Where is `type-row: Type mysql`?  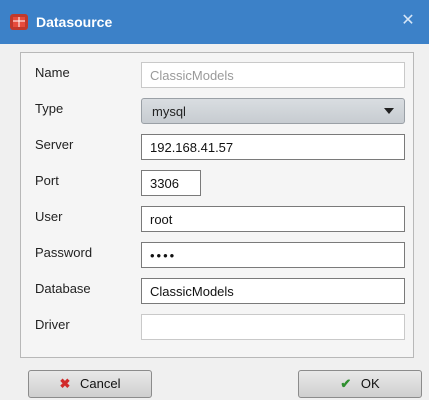
type-row: Type mysql is located at coordinates (217, 113).